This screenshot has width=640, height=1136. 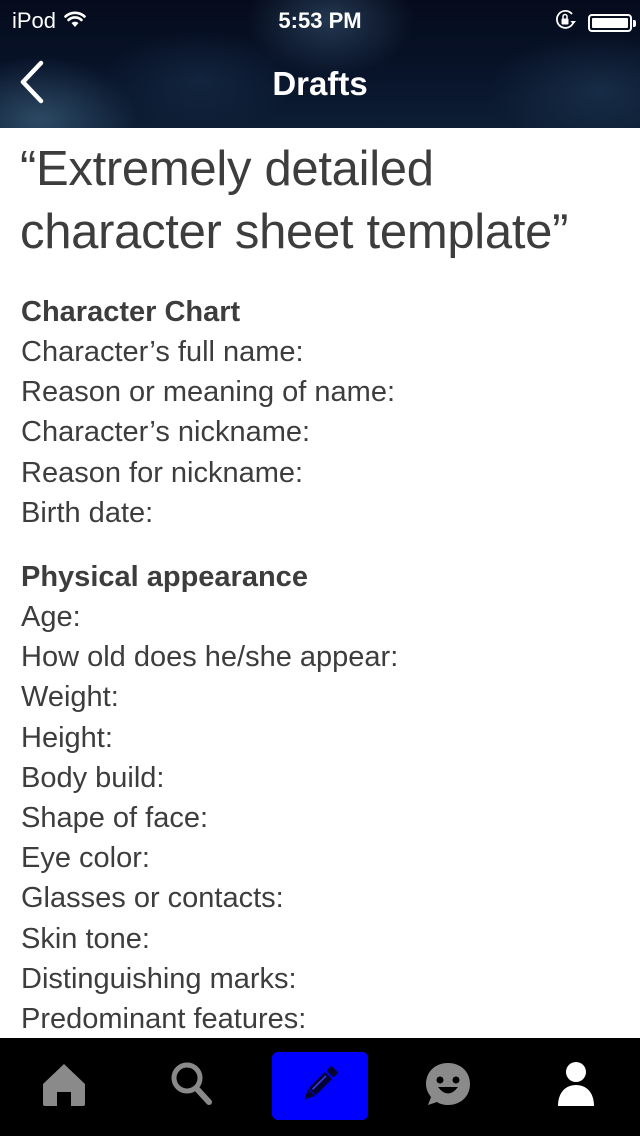 I want to click on status-right, so click(x=595, y=23).